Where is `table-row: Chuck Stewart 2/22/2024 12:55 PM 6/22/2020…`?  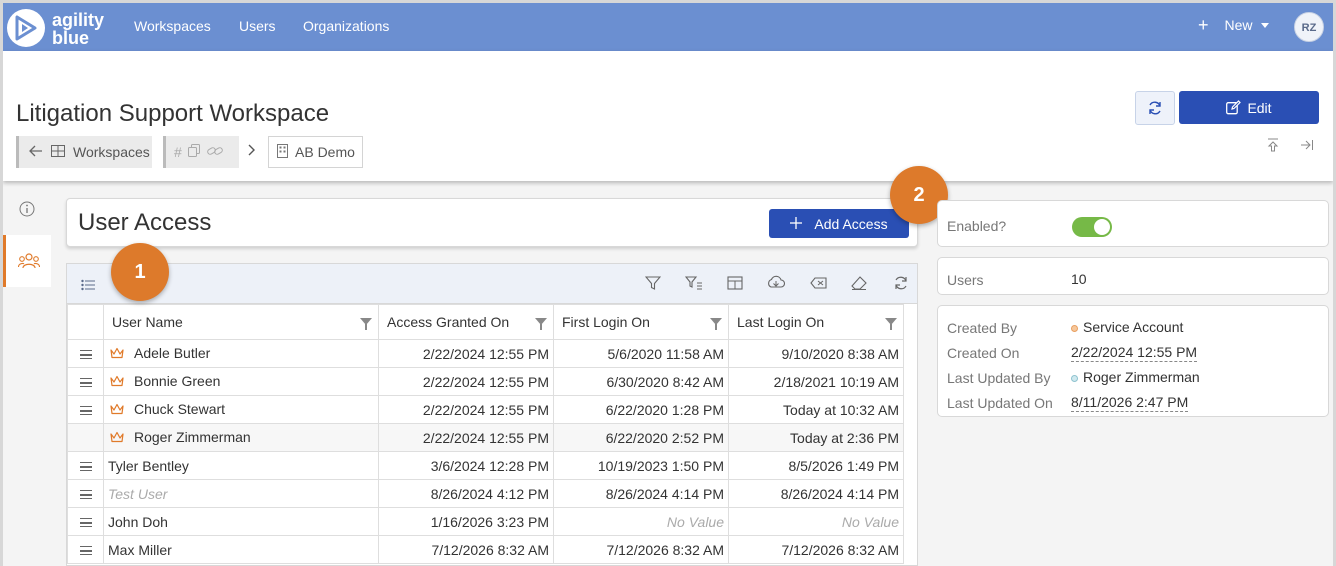
table-row: Chuck Stewart 2/22/2024 12:55 PM 6/22/2020… is located at coordinates (485, 409).